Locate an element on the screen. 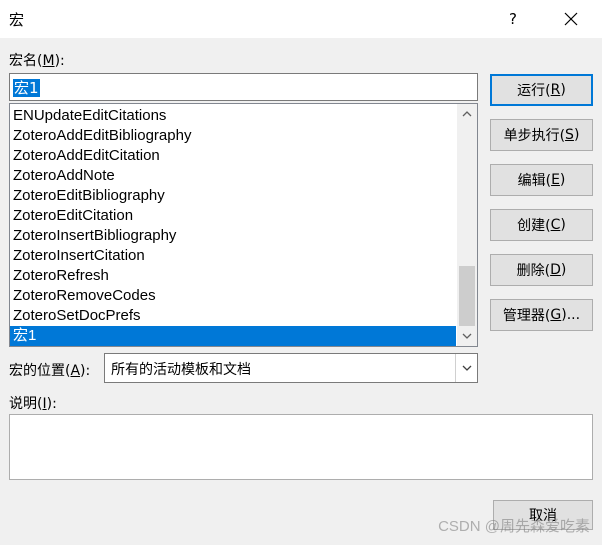  macro-list-item: ZoteroInsertCitation is located at coordinates (233, 256).